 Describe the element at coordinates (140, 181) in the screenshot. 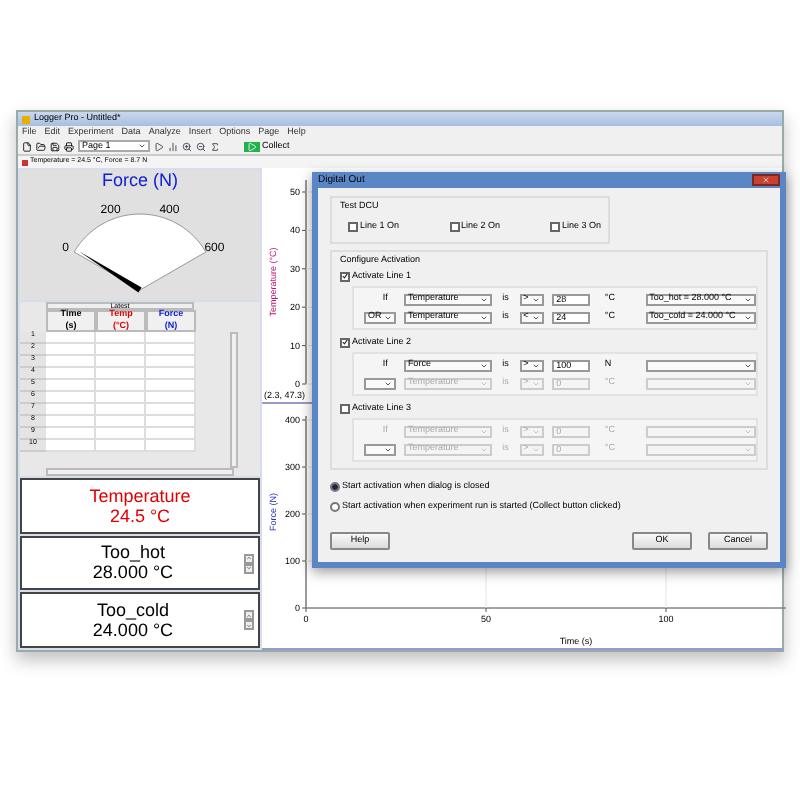

I see `meter-title: Force (N)` at that location.